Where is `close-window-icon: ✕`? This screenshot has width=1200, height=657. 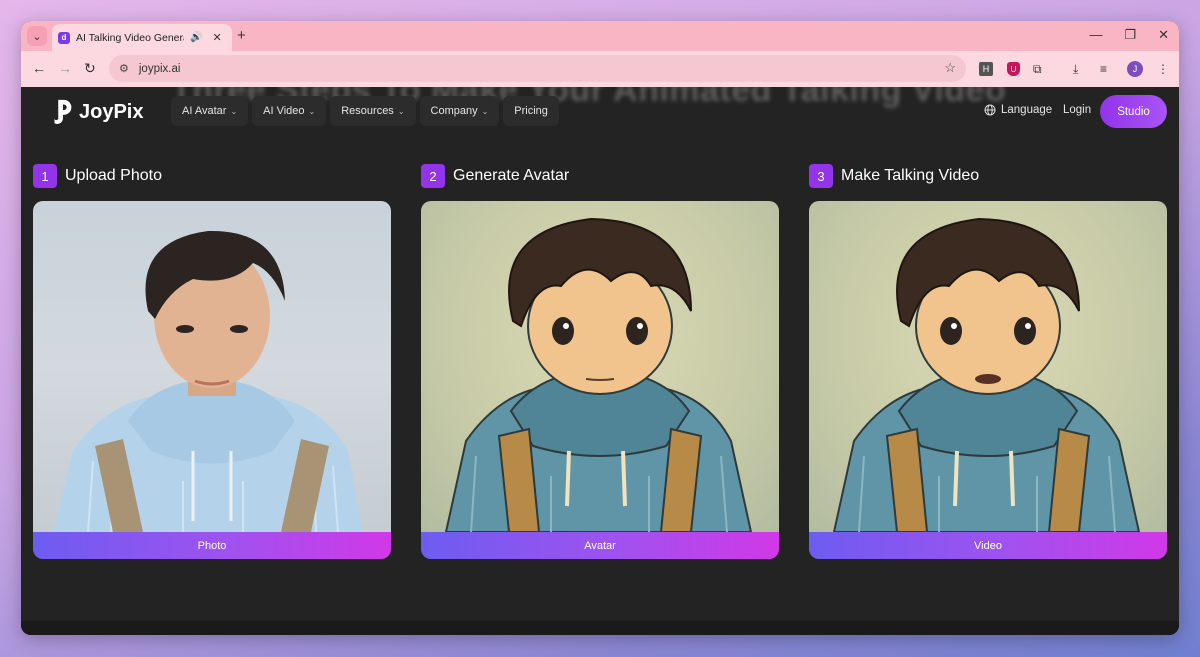 close-window-icon: ✕ is located at coordinates (1163, 35).